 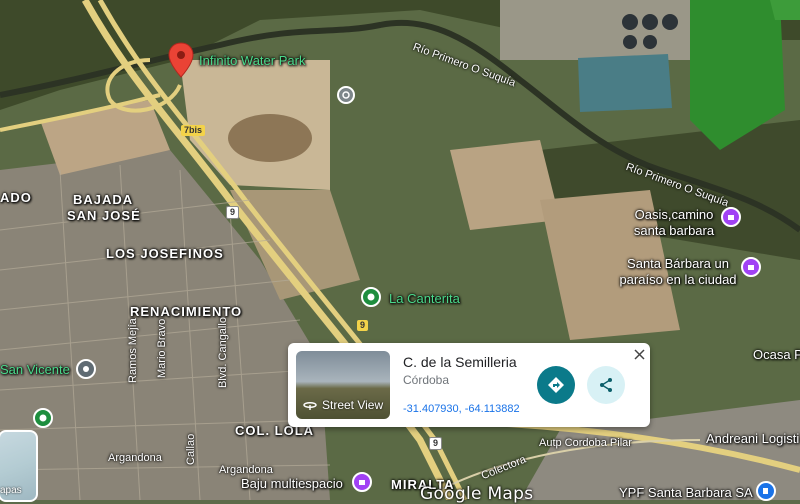 I want to click on place-title: C. de la Semilleria, so click(x=460, y=362).